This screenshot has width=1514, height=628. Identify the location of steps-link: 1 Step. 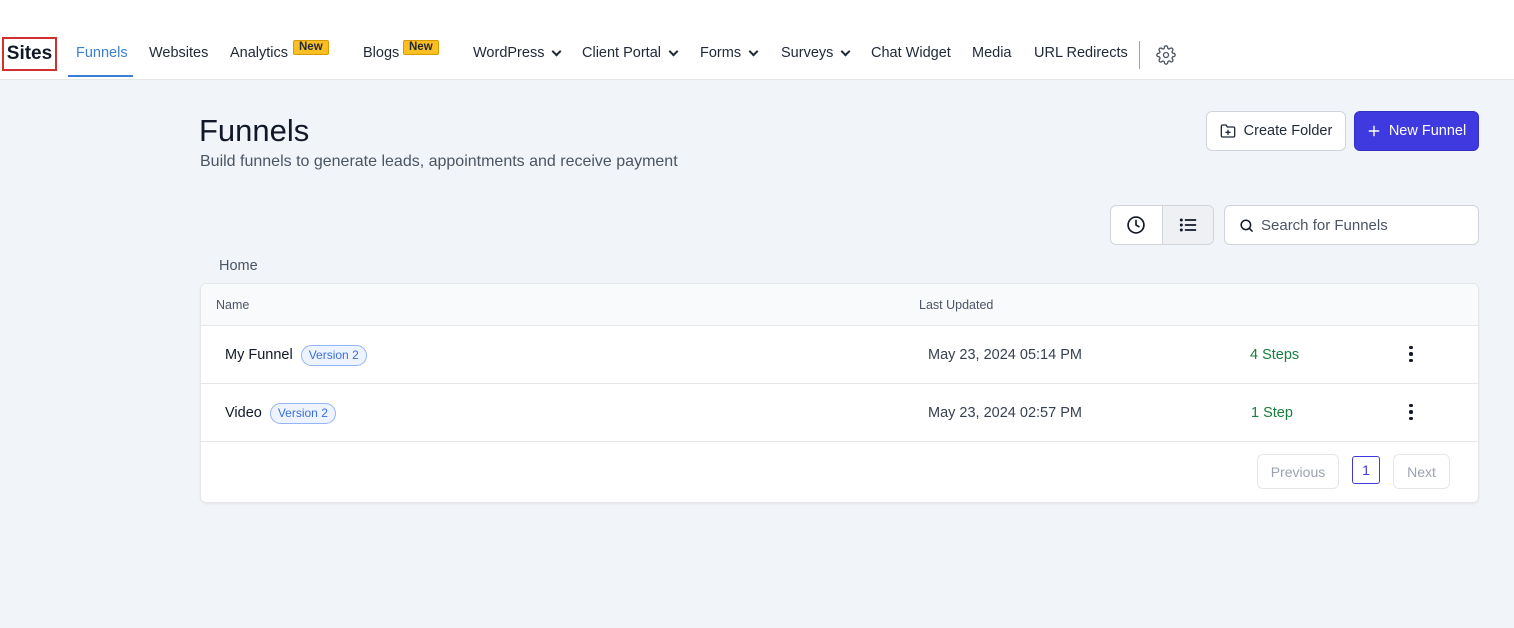
(1272, 413).